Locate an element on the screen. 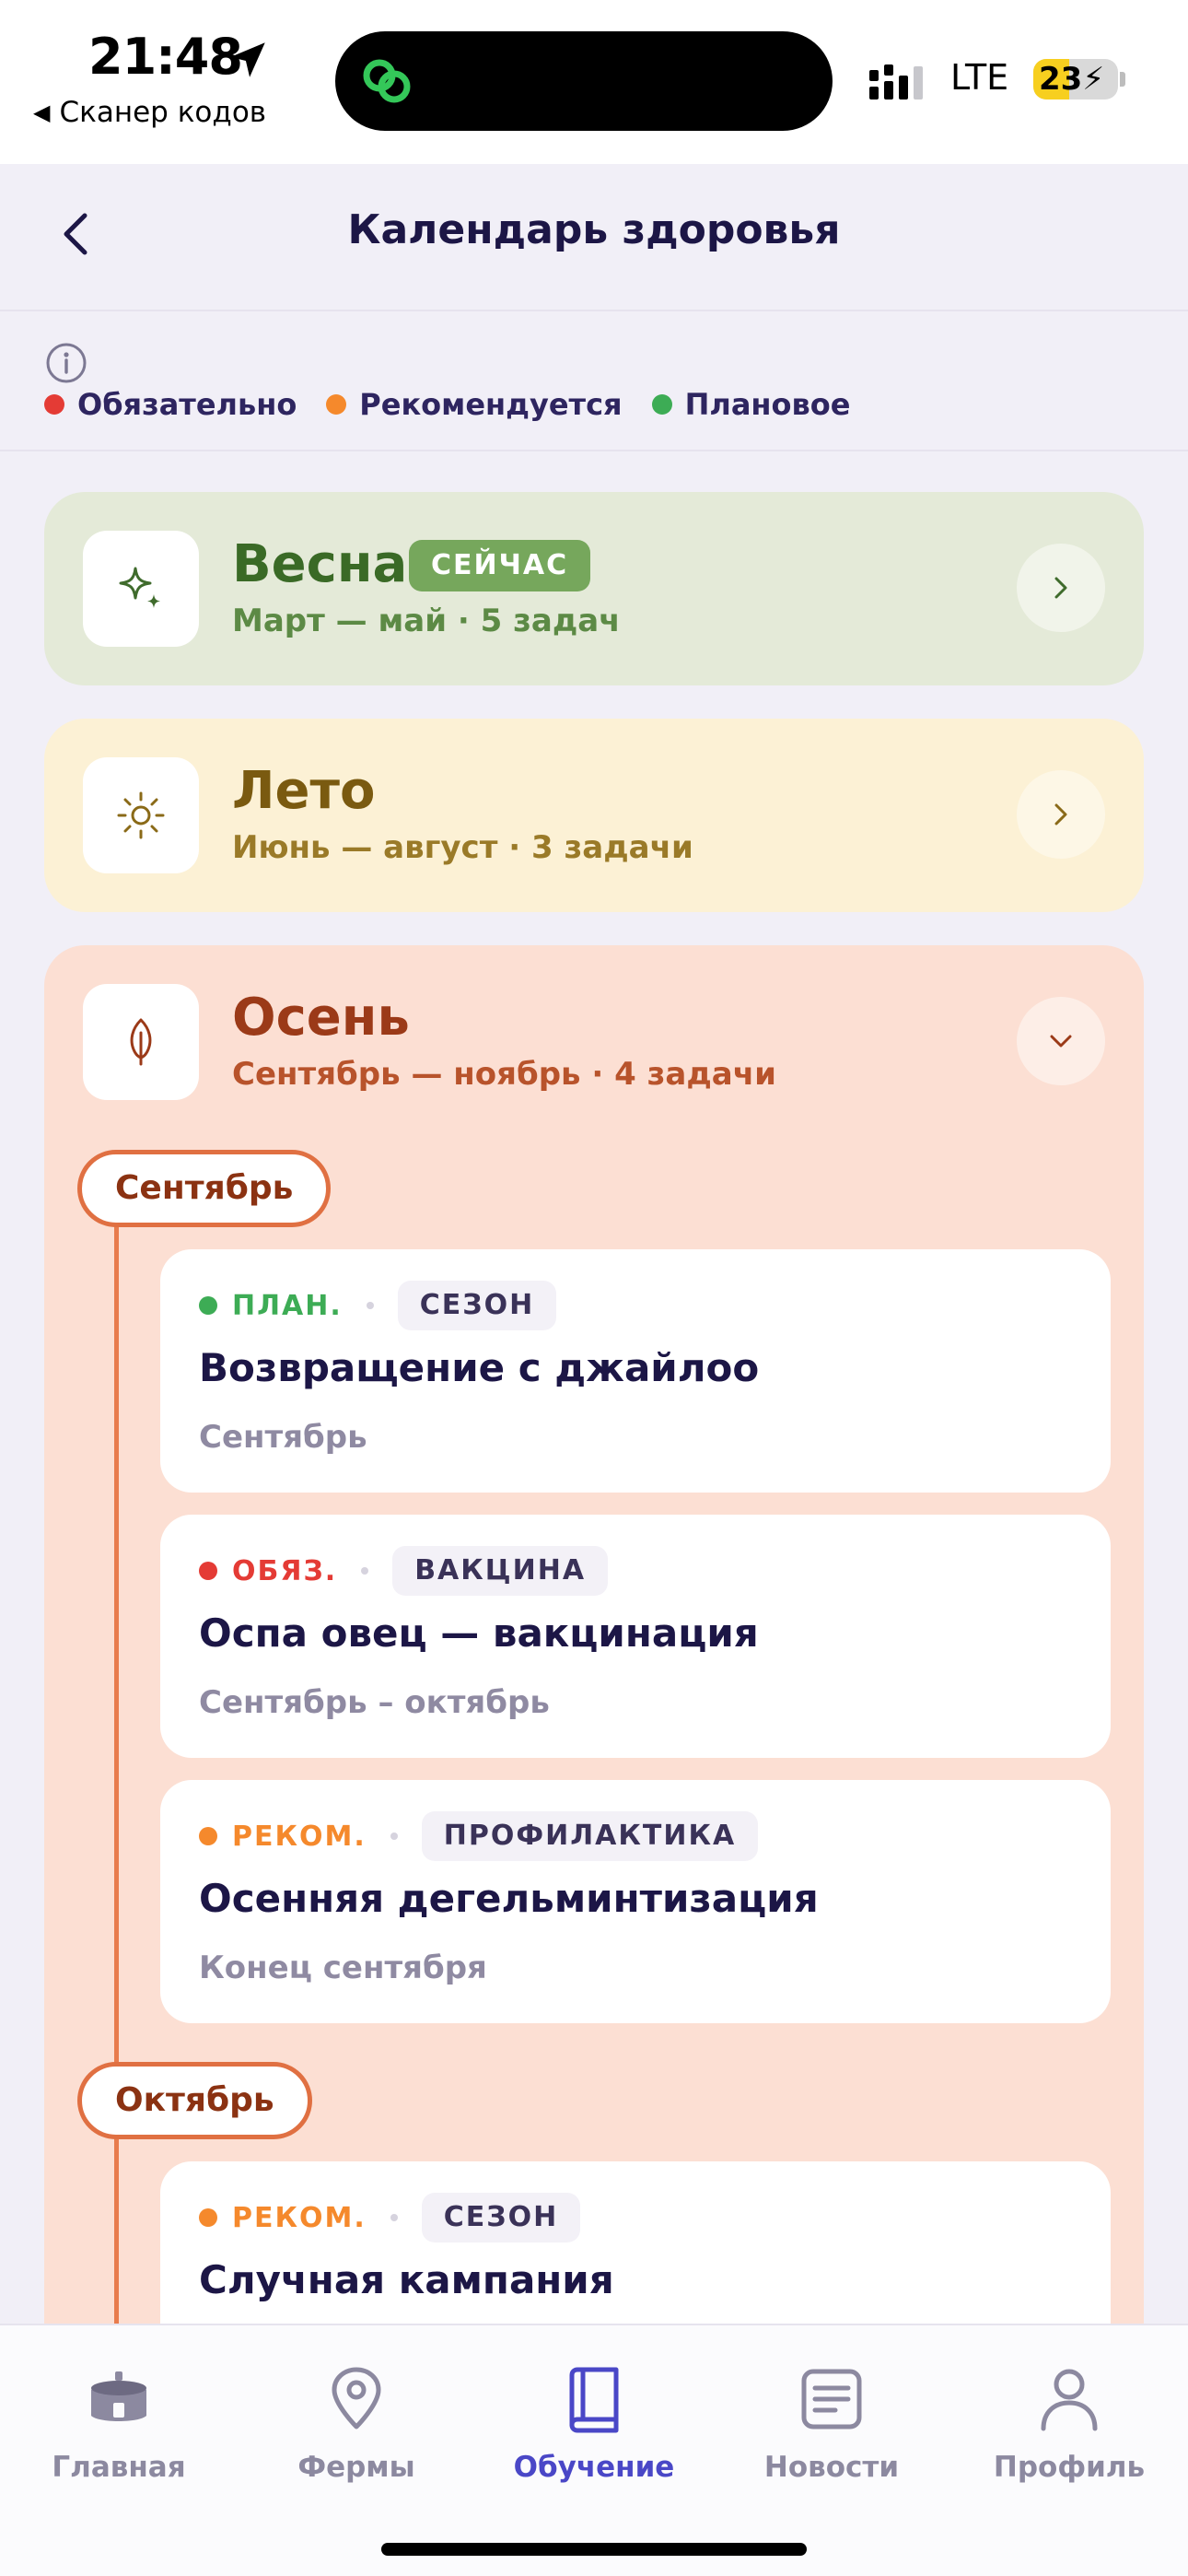  page-title: Календарь здоровья is located at coordinates (594, 229).